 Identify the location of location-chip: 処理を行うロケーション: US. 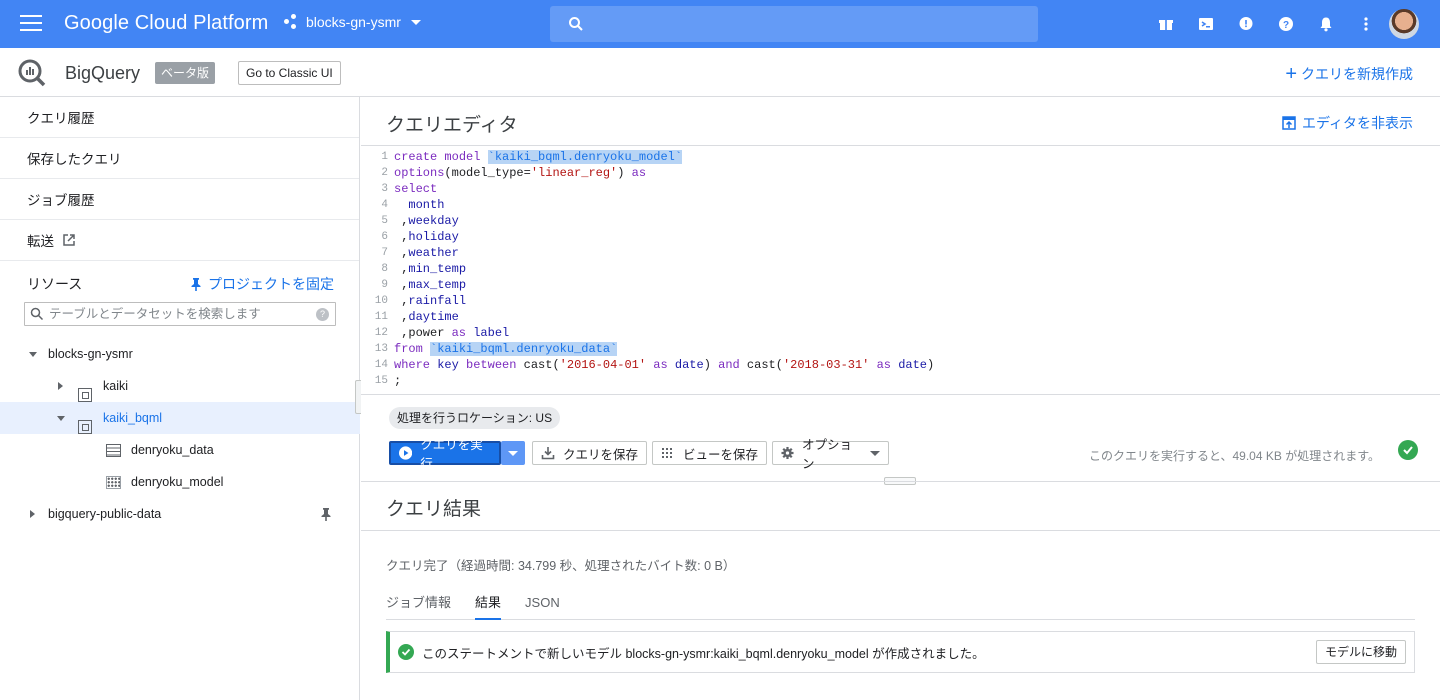
(475, 418).